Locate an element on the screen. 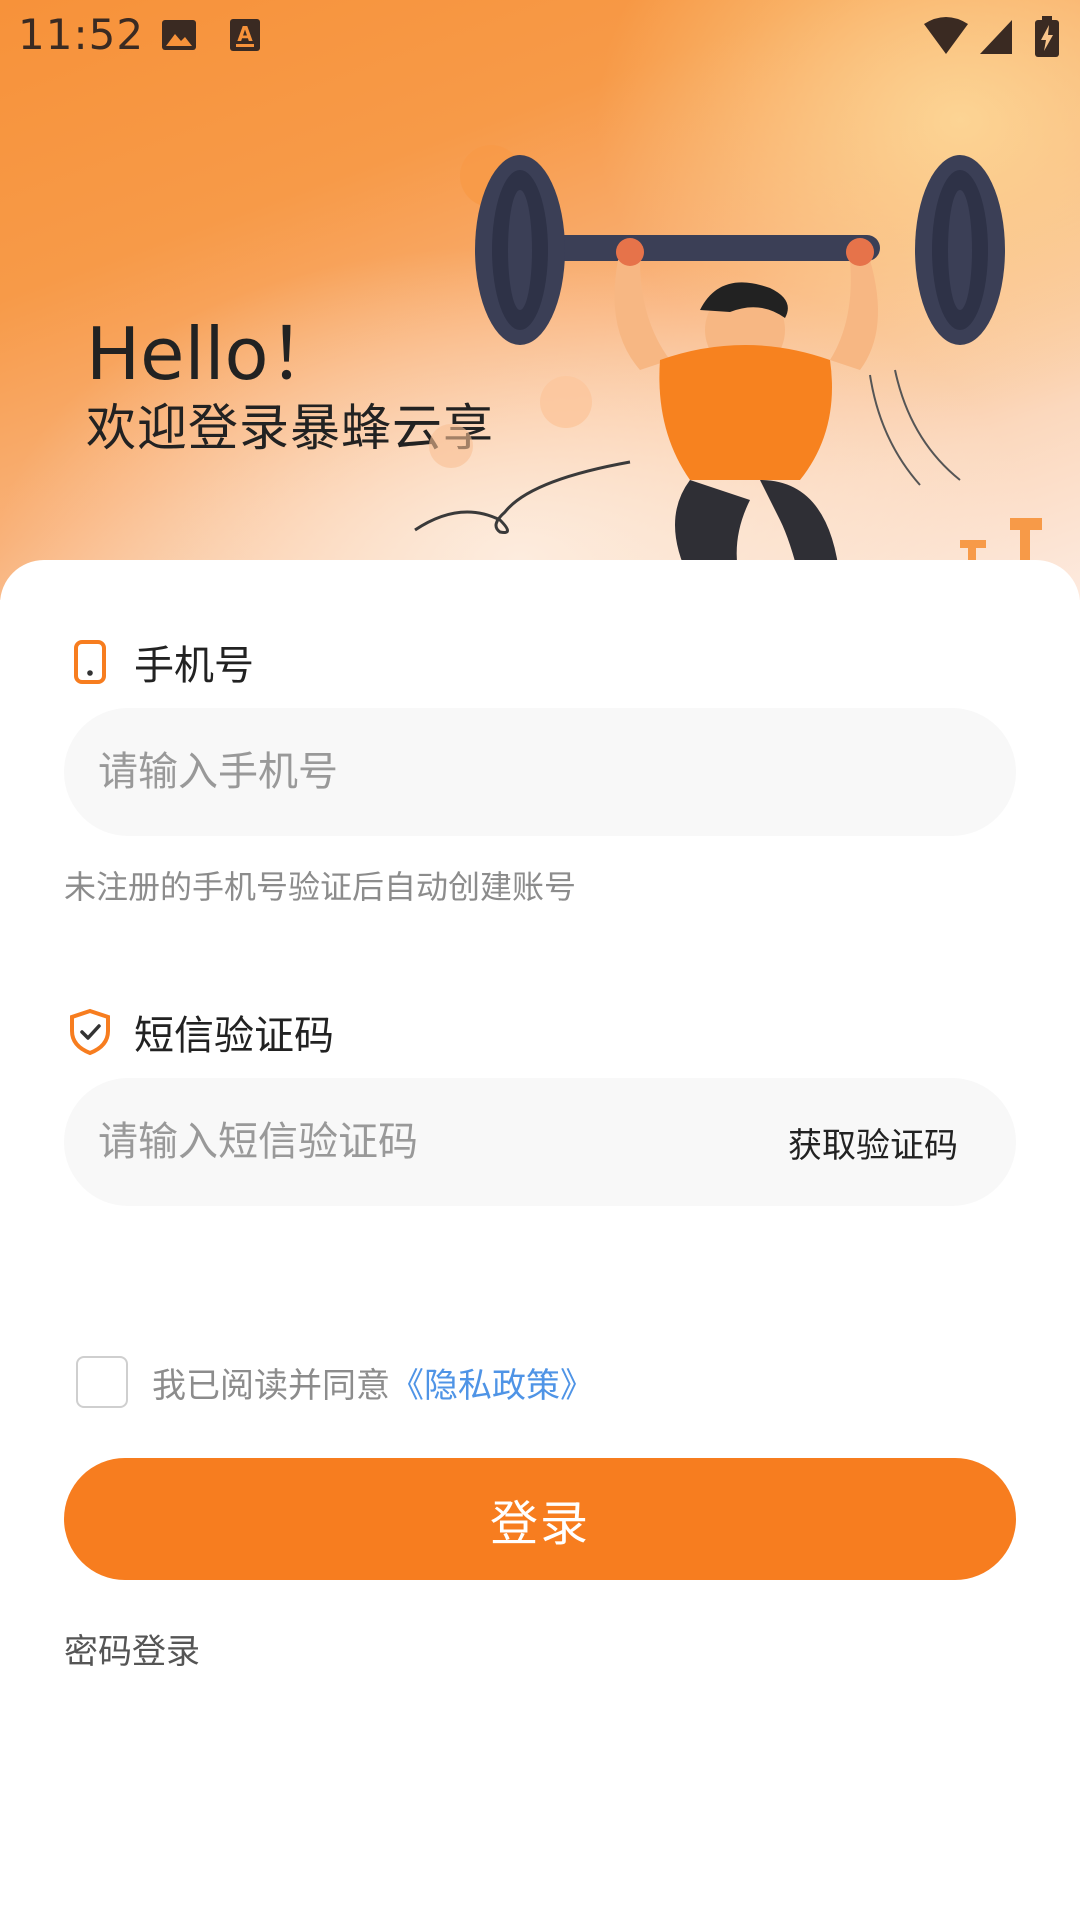 This screenshot has width=1080, height=1920. sms-input-container: 获取验证码 is located at coordinates (540, 1142).